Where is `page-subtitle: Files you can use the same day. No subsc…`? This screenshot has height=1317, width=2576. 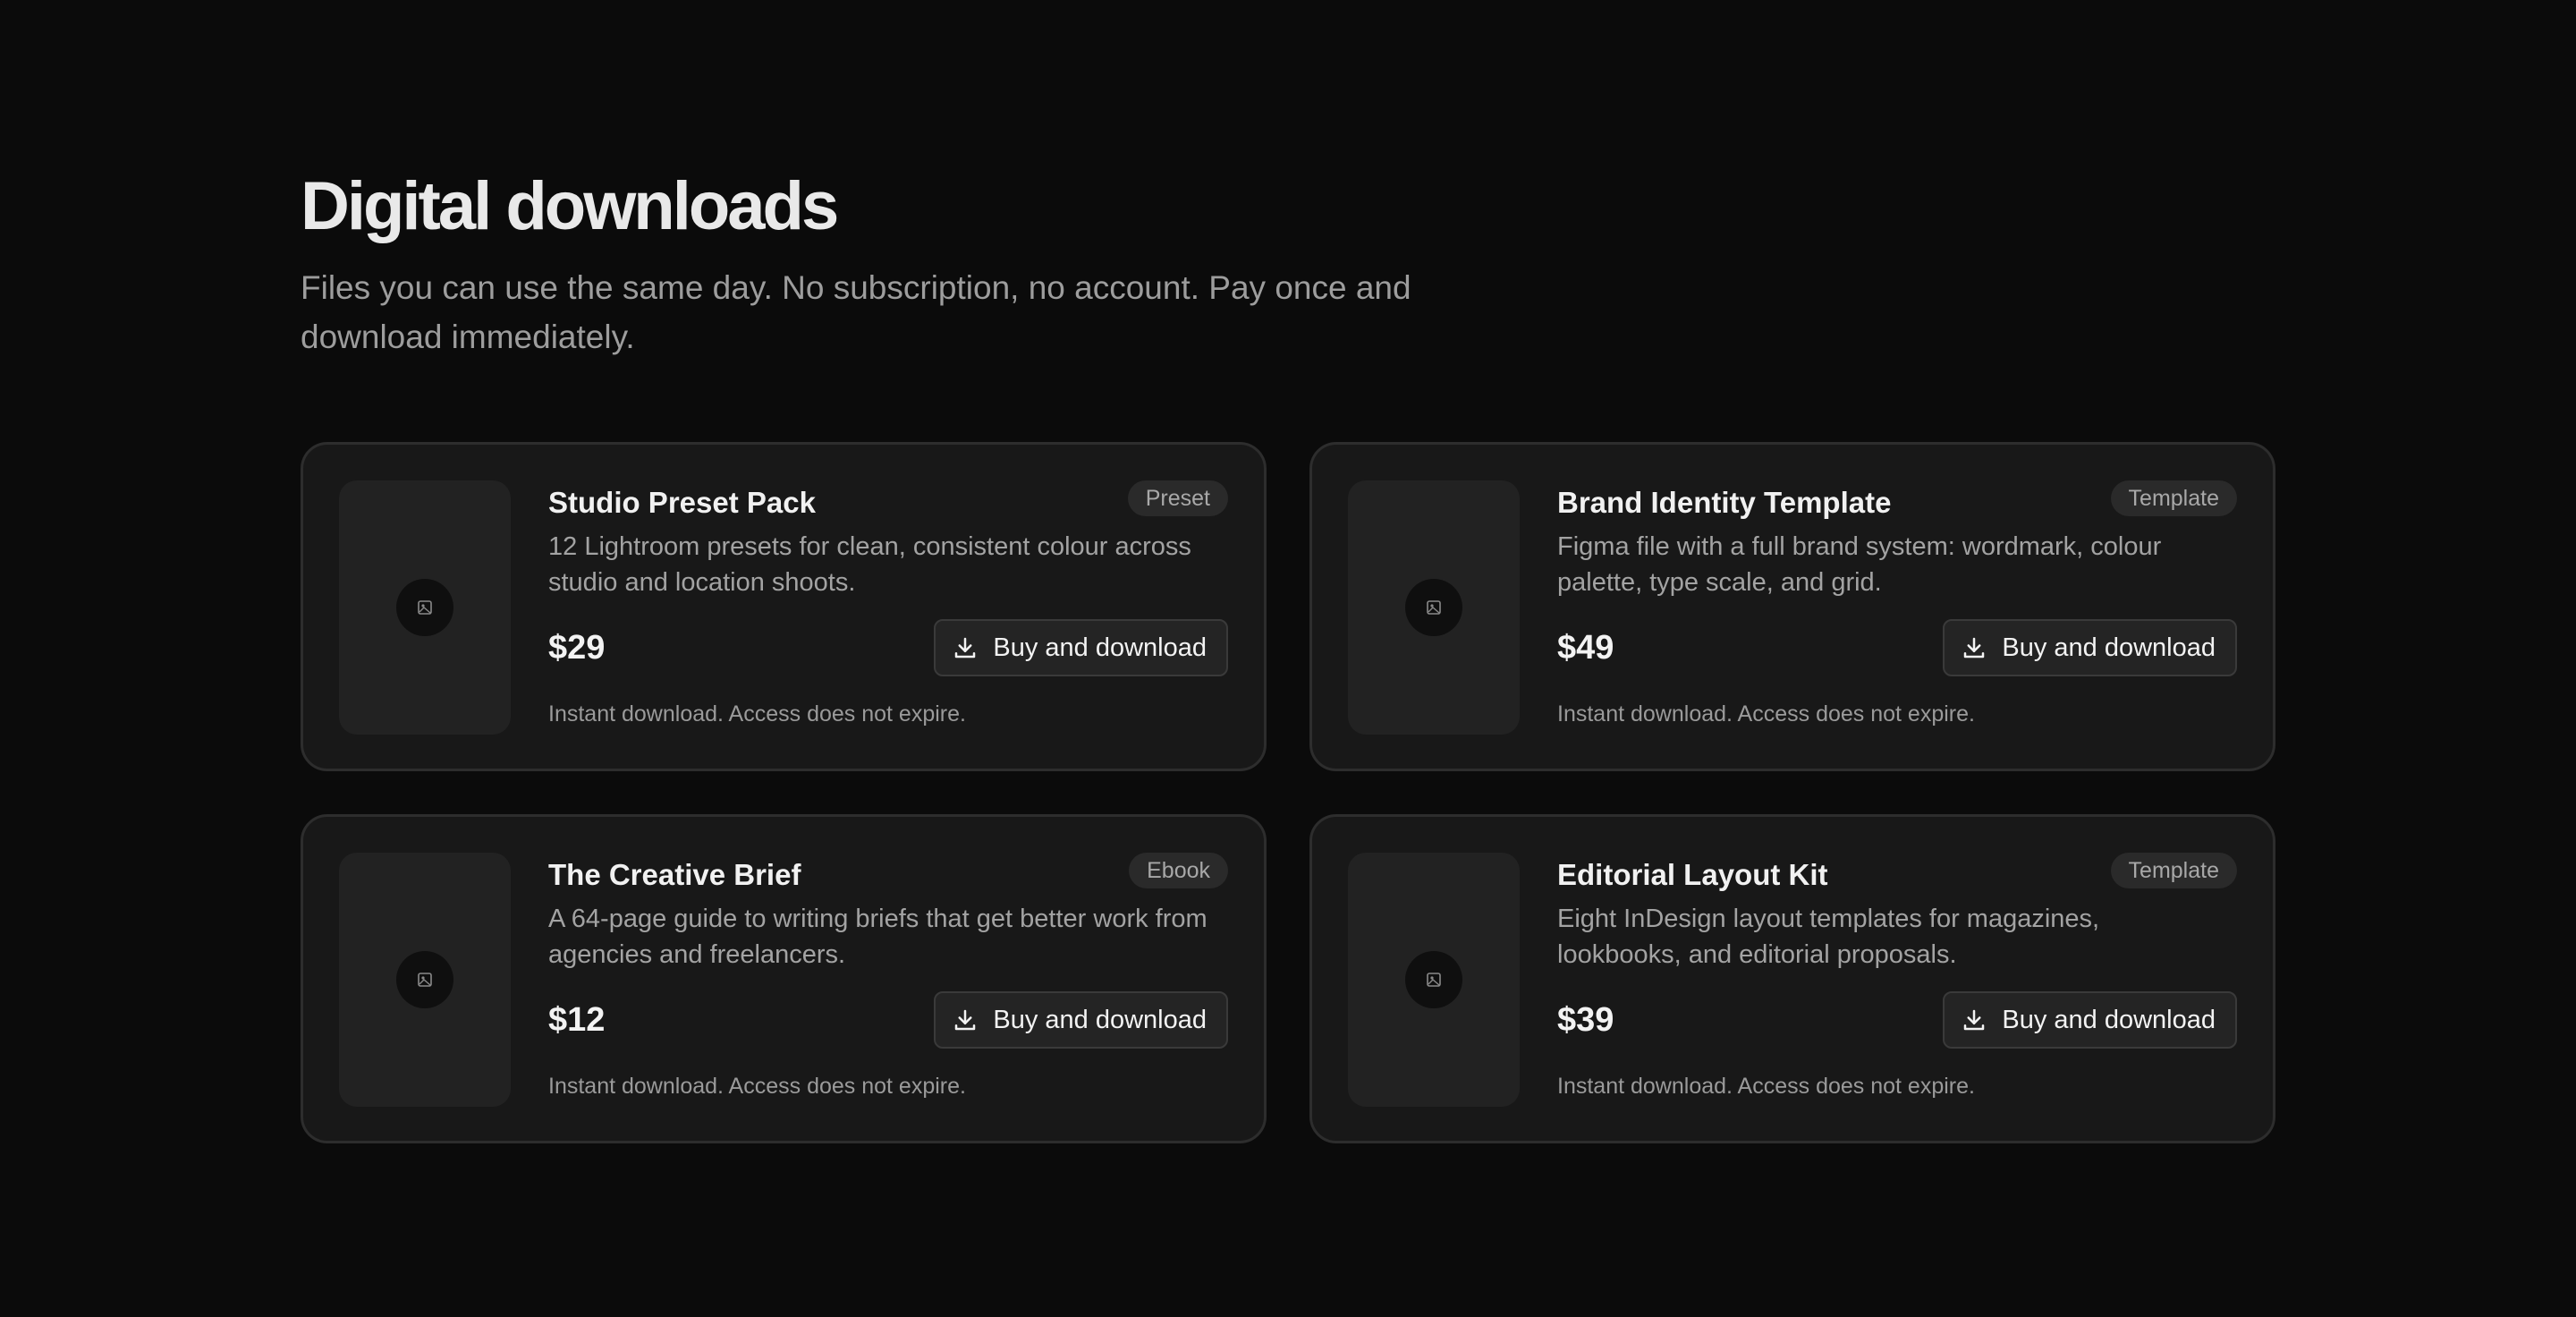 page-subtitle: Files you can use the same day. No subsc… is located at coordinates (856, 312).